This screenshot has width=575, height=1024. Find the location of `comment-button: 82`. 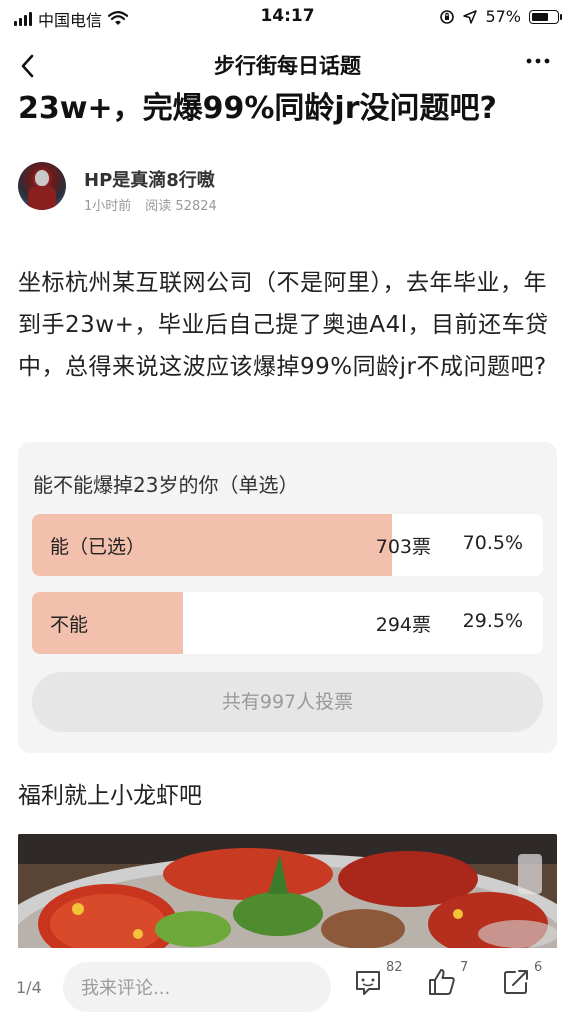

comment-button: 82 is located at coordinates (377, 985).